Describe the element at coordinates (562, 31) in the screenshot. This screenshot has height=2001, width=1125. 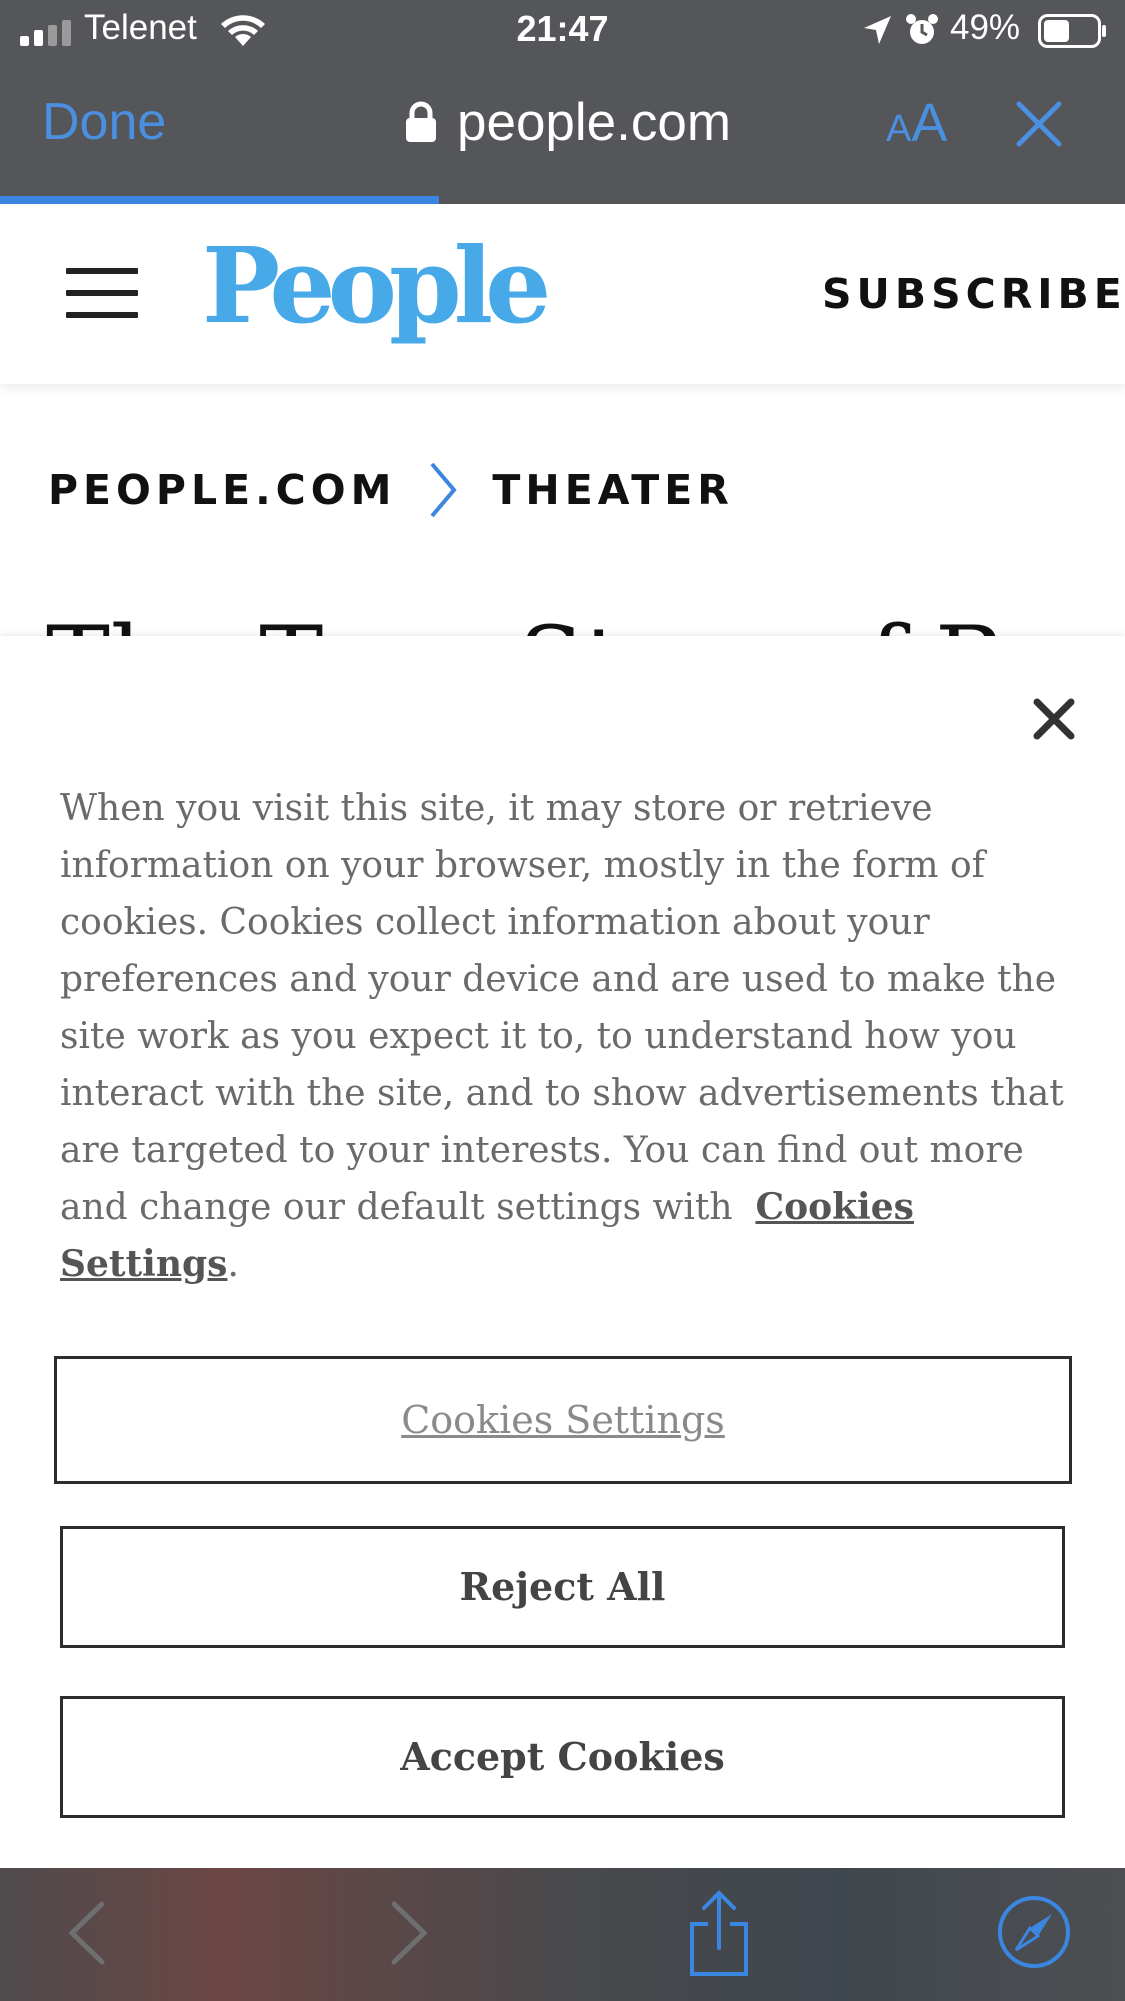
I see `status-bar: Telenet 21:47 49%` at that location.